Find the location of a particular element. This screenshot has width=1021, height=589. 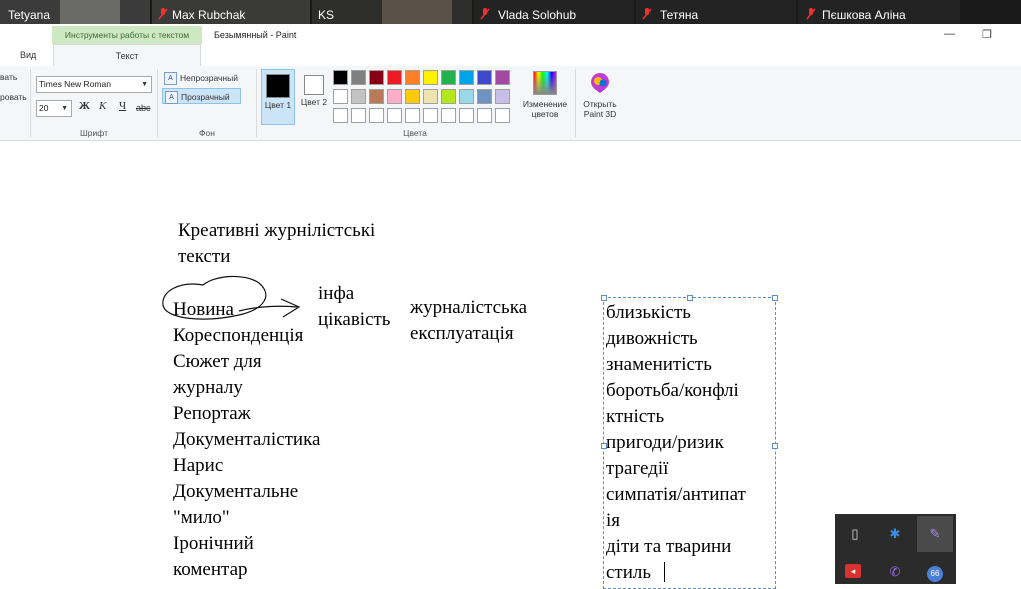

font-group-label: Шрифт is located at coordinates (94, 133).